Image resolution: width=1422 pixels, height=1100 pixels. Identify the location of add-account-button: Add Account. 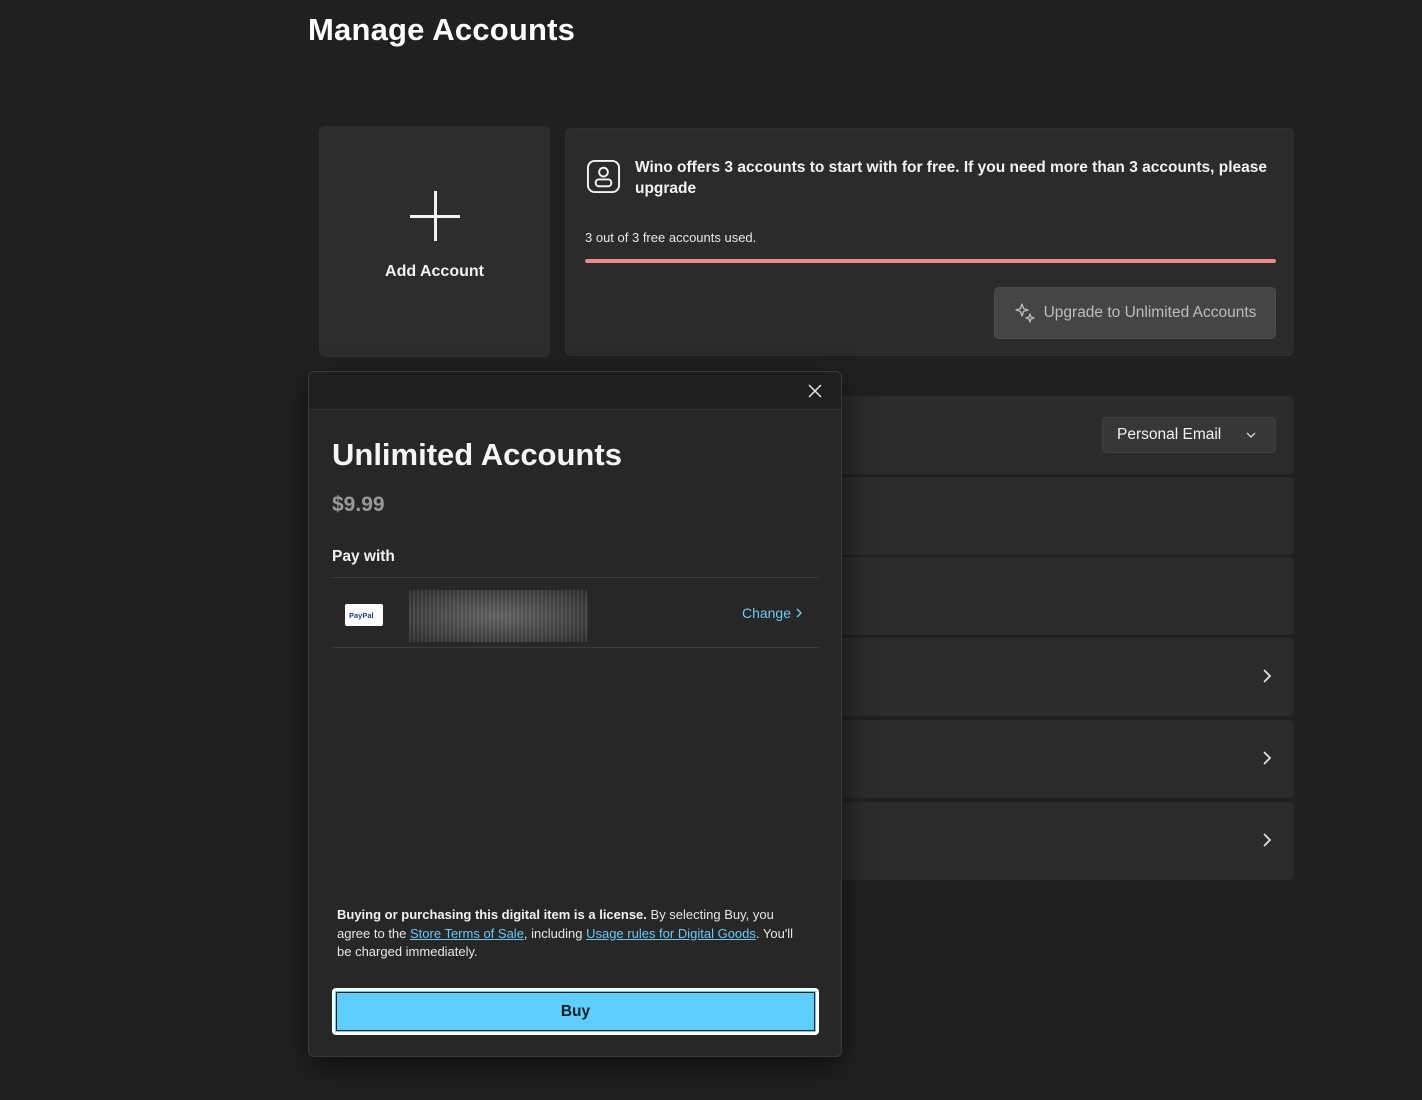
(434, 241).